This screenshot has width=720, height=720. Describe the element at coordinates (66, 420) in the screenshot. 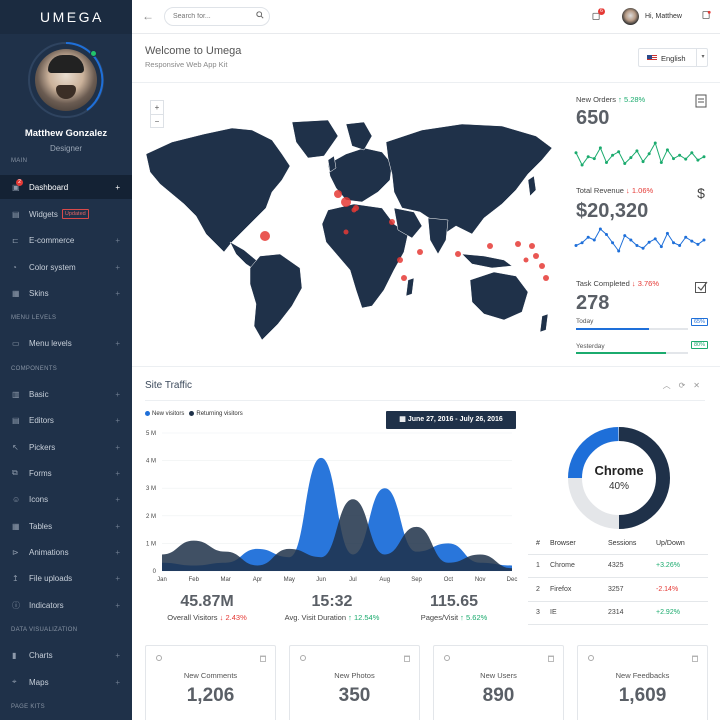

I see `sidebar-item-editors: ▤ Editors +` at that location.